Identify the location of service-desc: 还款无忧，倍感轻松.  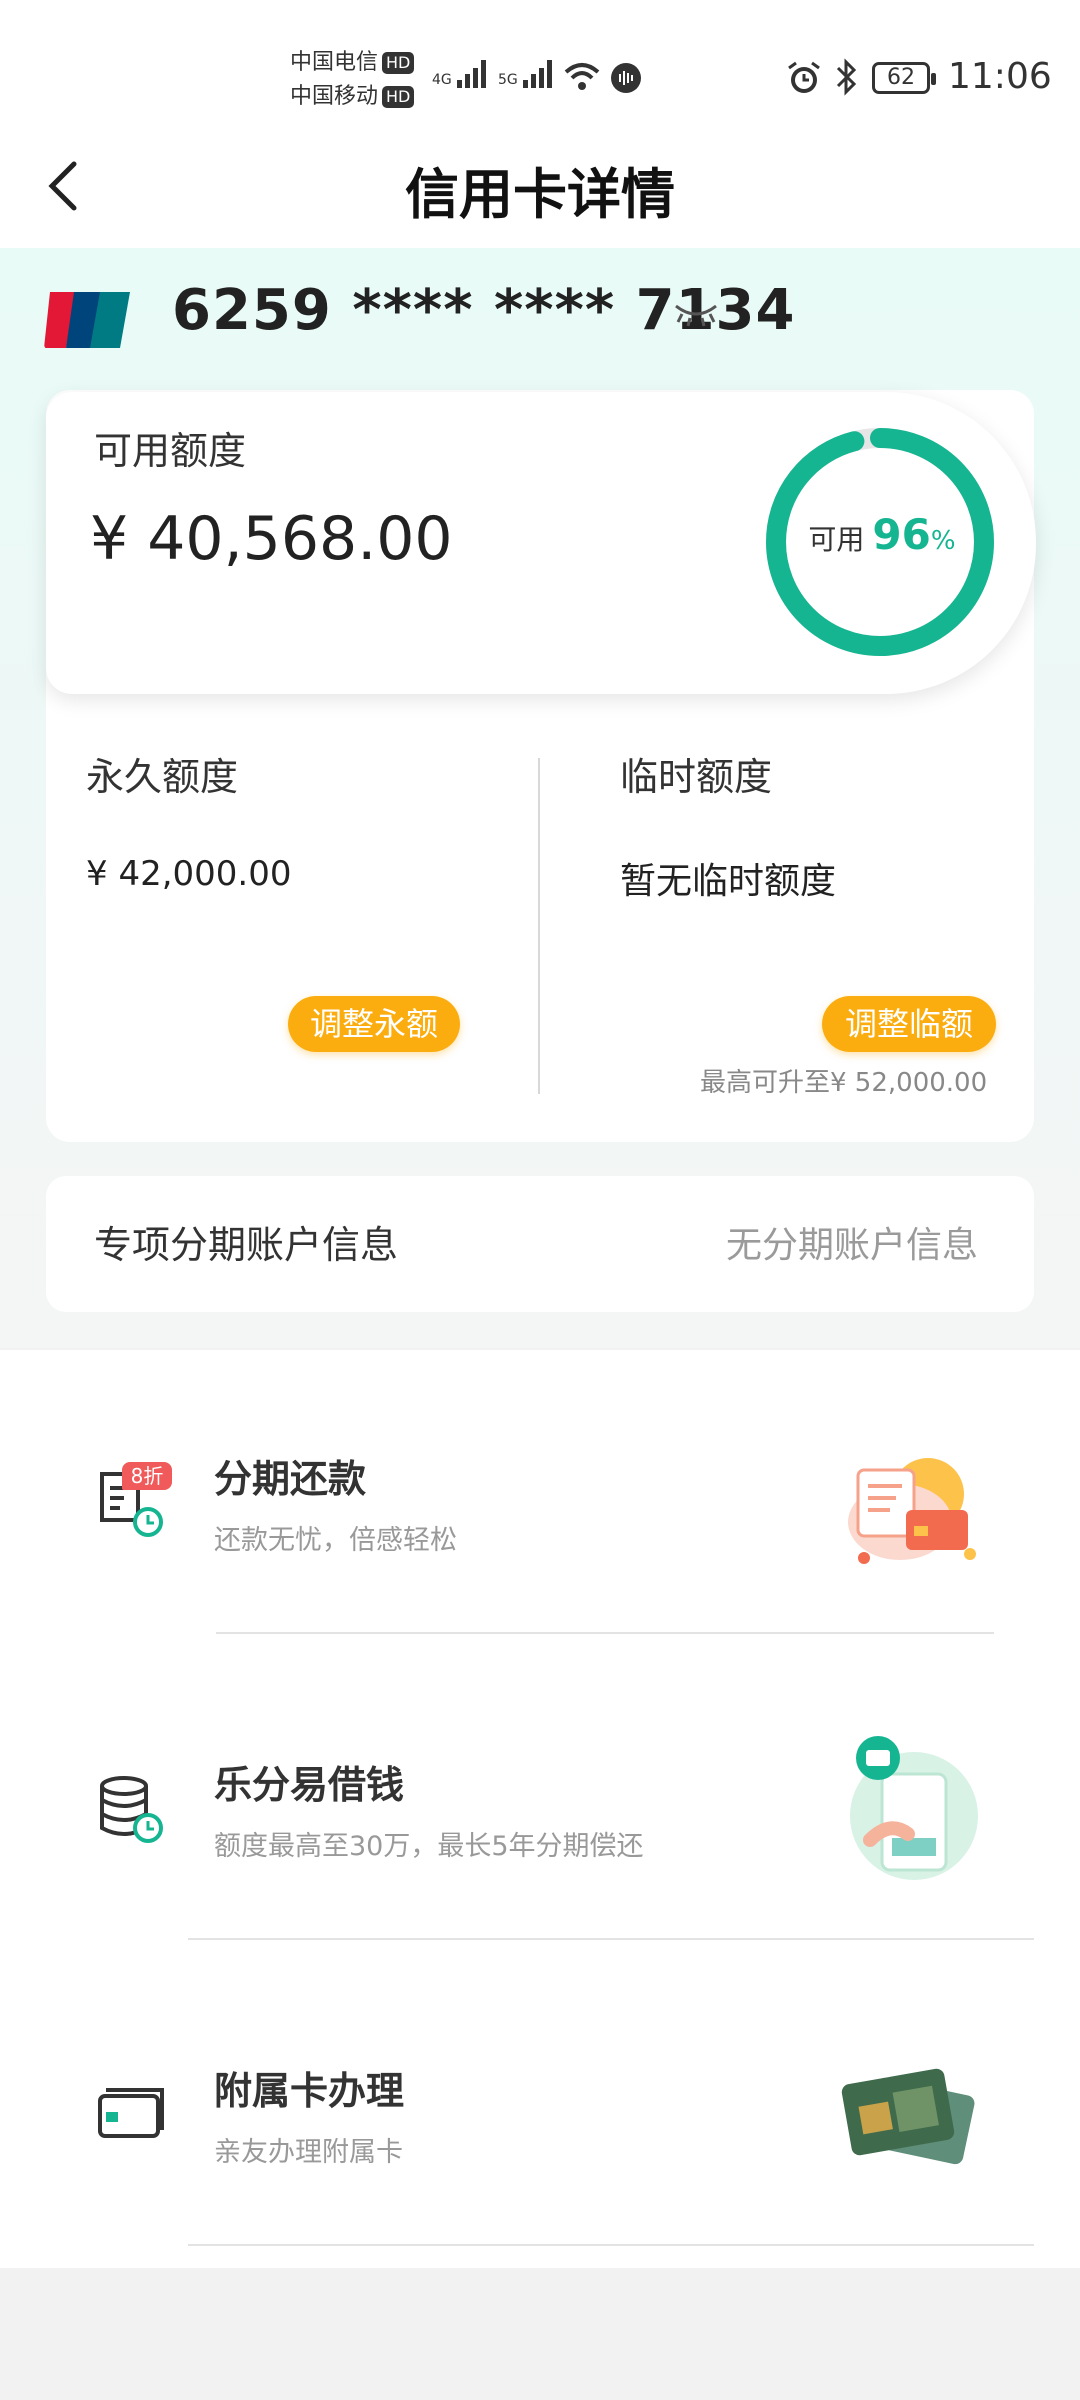
(335, 1540).